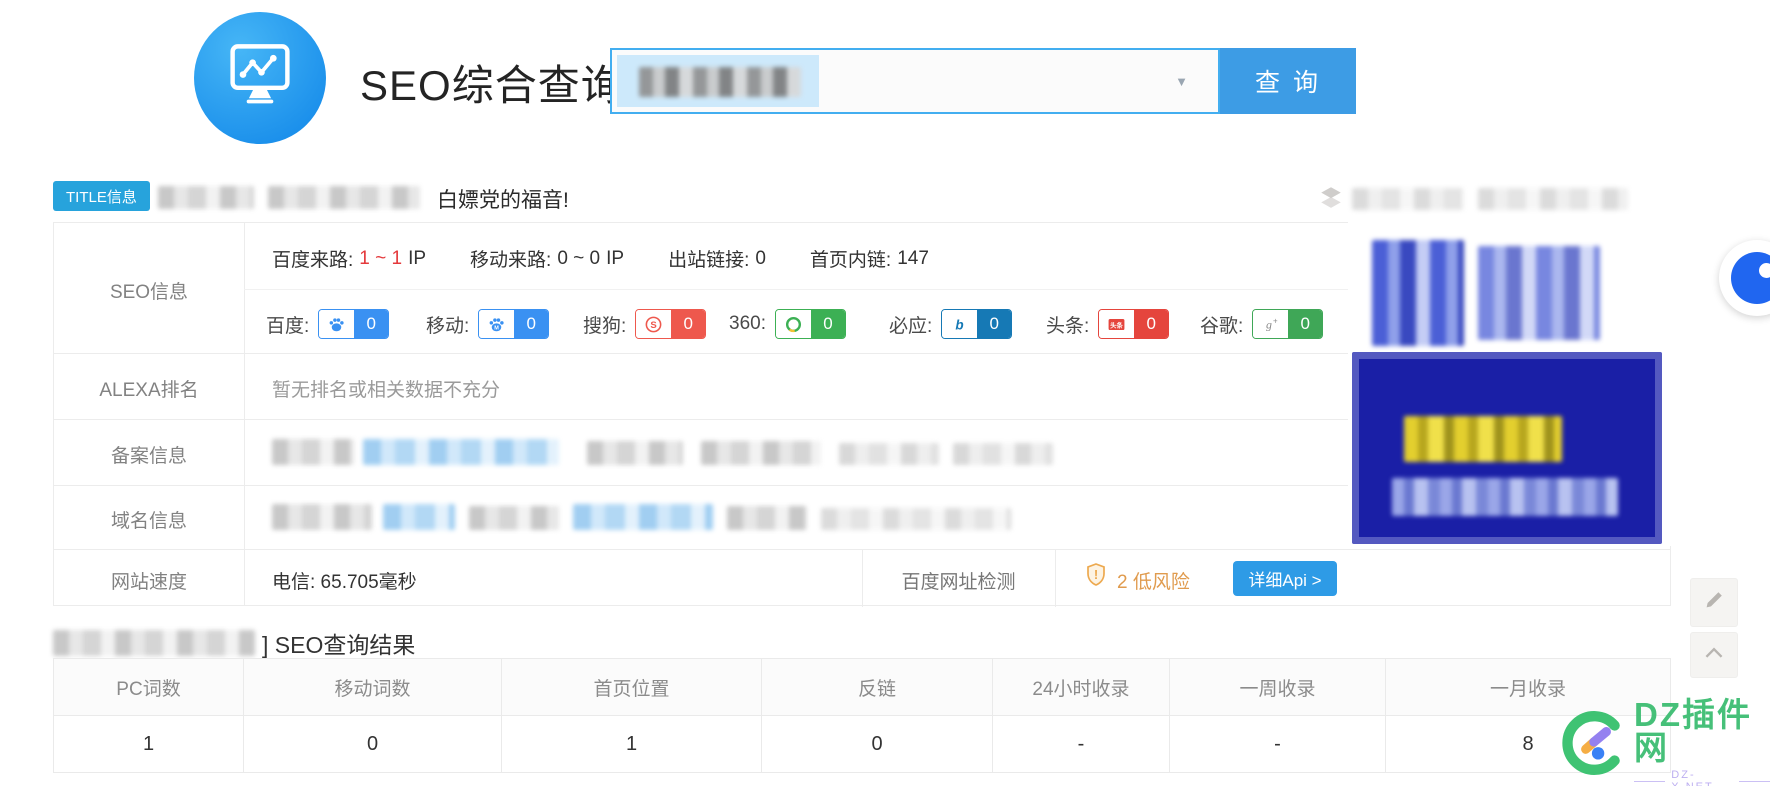  What do you see at coordinates (386, 390) in the screenshot?
I see `alexa-no-data-text: 暂无排名或相关数据不充分` at bounding box center [386, 390].